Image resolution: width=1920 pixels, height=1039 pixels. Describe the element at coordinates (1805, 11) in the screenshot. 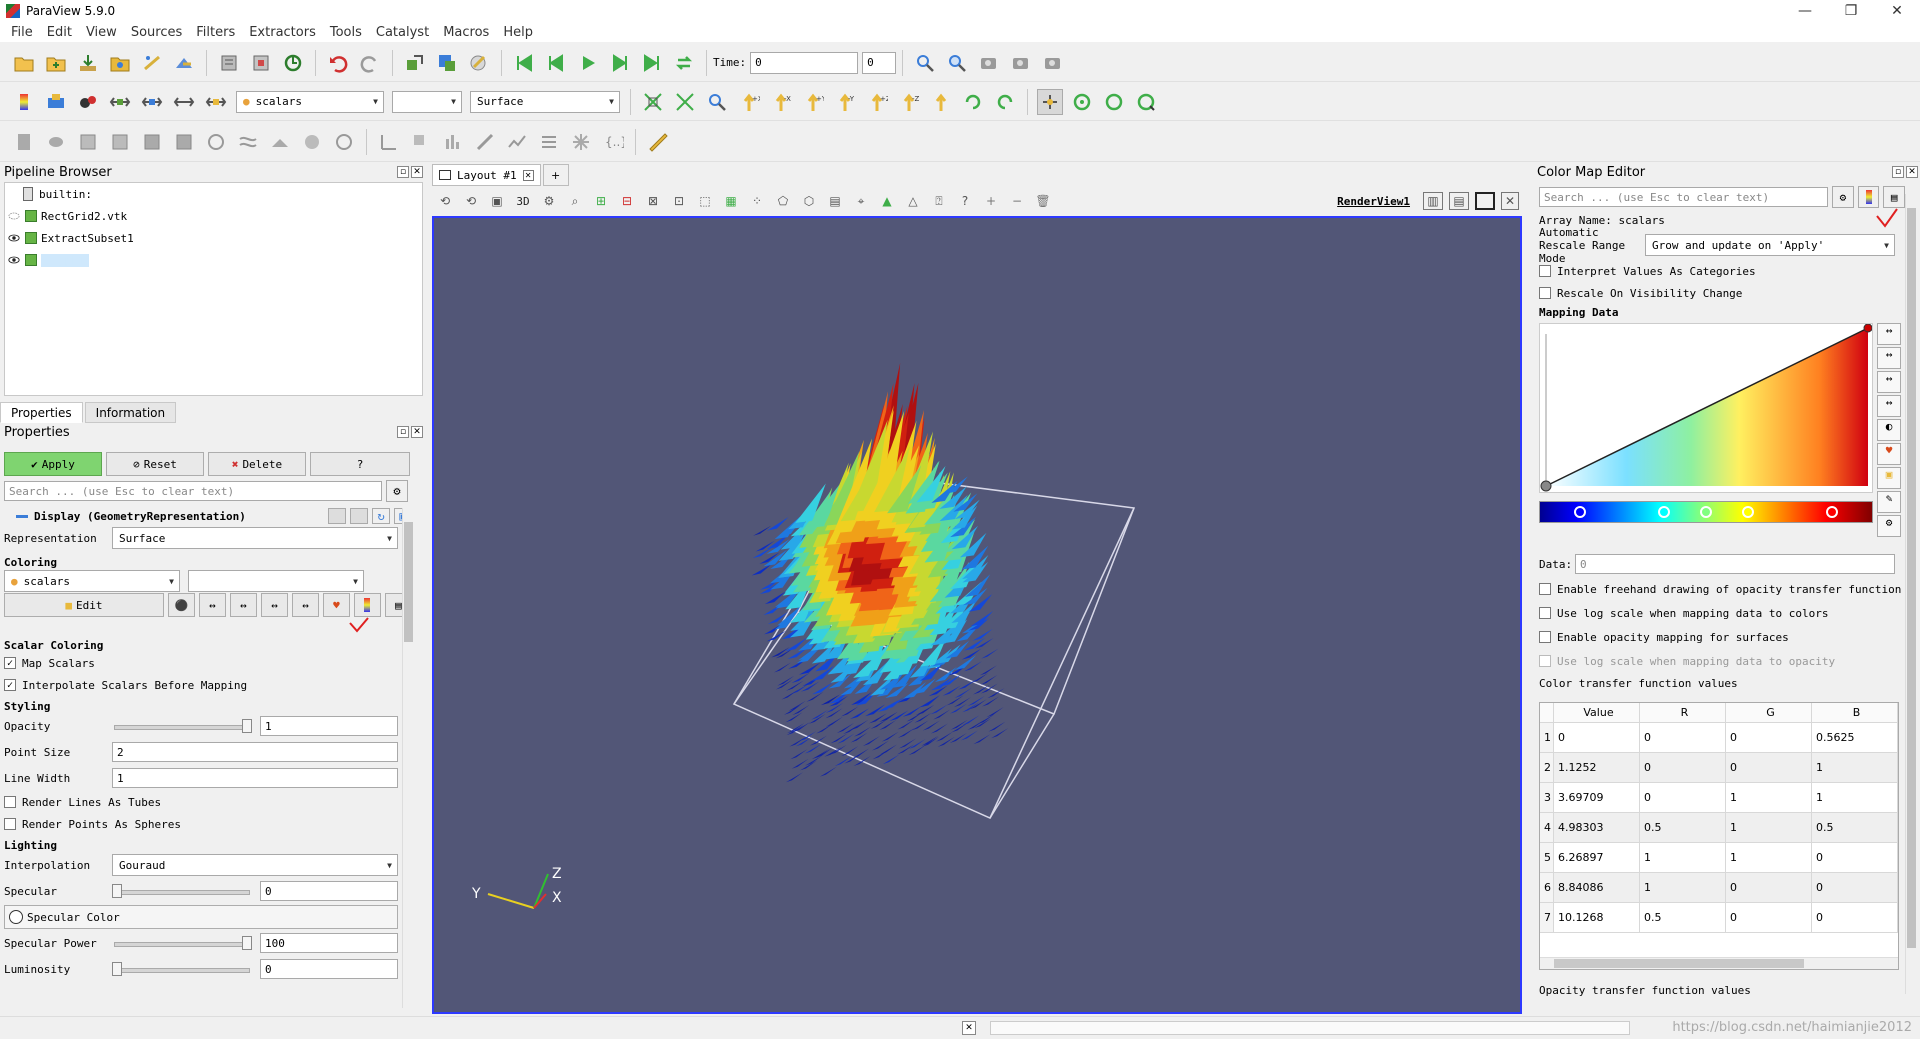

I see `minimize-icon: —` at that location.